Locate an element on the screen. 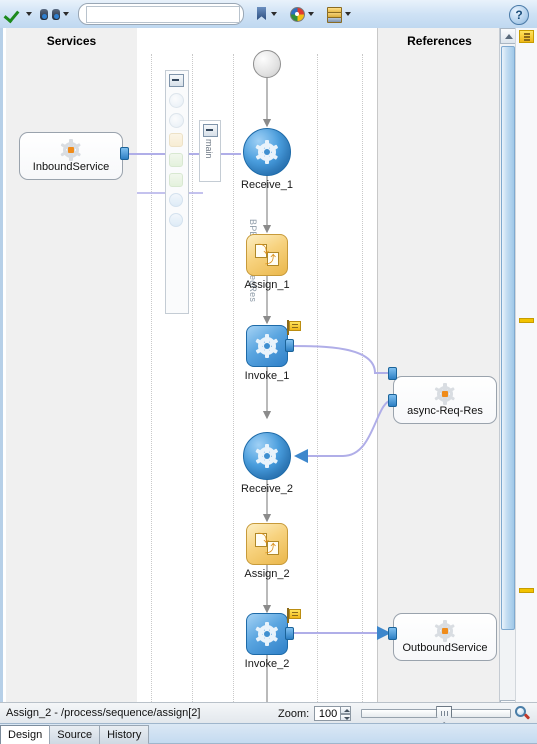 The width and height of the screenshot is (537, 744). zoom-increase-button is located at coordinates (346, 710).